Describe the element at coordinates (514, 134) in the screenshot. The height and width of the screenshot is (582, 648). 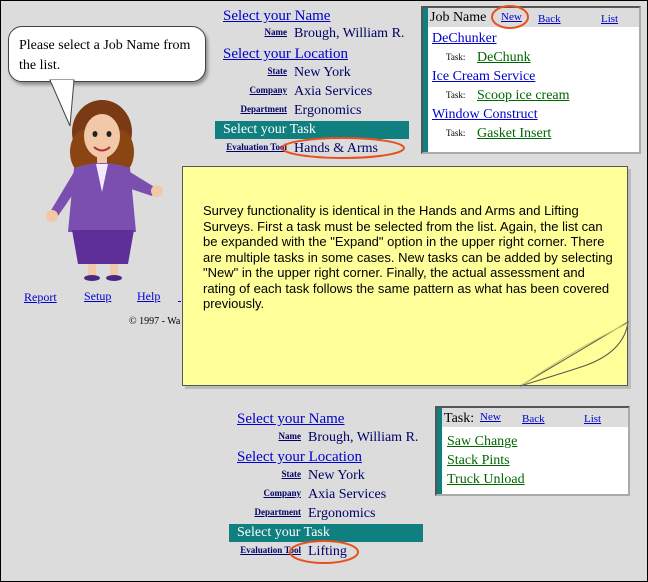
I see `task-item-gasket-insert: Gasket Insert` at that location.